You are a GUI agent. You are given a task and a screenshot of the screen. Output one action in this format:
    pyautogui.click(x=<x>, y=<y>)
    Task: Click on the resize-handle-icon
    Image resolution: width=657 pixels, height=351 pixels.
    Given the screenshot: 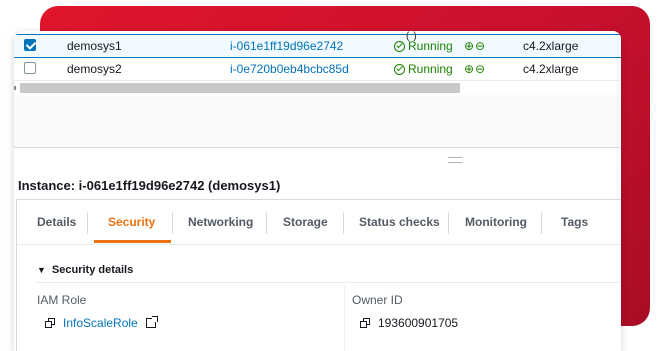 What is the action you would take?
    pyautogui.click(x=455, y=160)
    